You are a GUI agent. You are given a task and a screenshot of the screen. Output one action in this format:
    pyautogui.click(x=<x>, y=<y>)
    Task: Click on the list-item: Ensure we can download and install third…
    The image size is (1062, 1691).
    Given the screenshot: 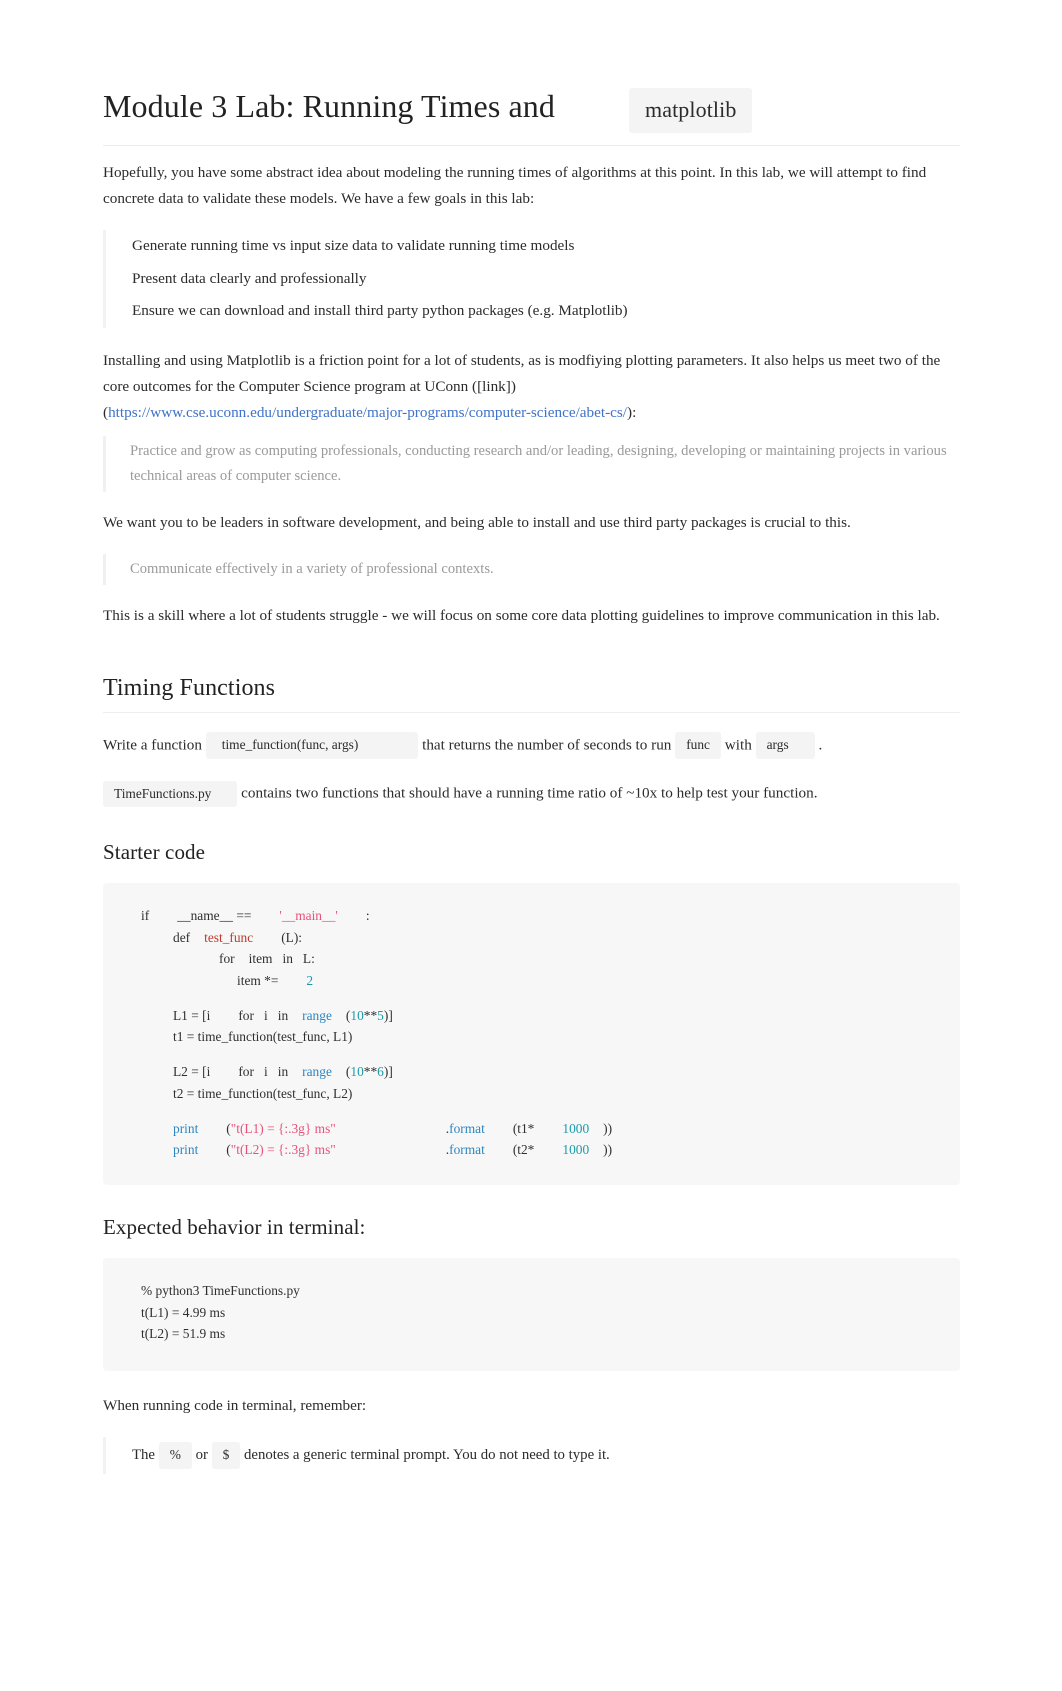 What is the action you would take?
    pyautogui.click(x=380, y=311)
    